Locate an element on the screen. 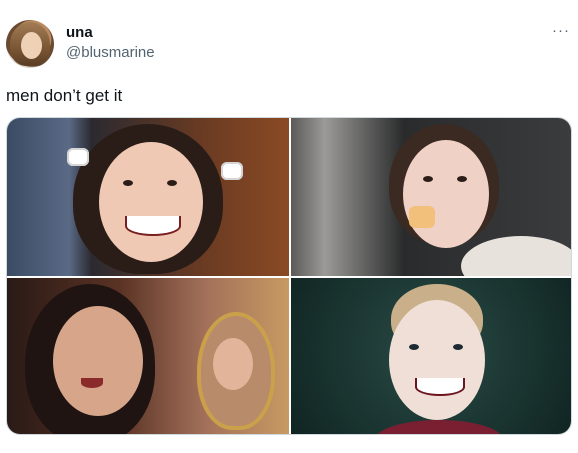 The width and height of the screenshot is (578, 453). mirror-reflection-face is located at coordinates (233, 364).